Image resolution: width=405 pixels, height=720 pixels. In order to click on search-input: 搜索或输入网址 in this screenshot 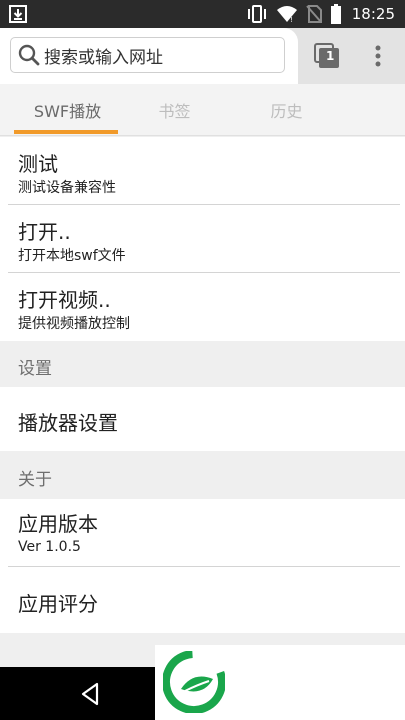, I will do `click(147, 55)`.